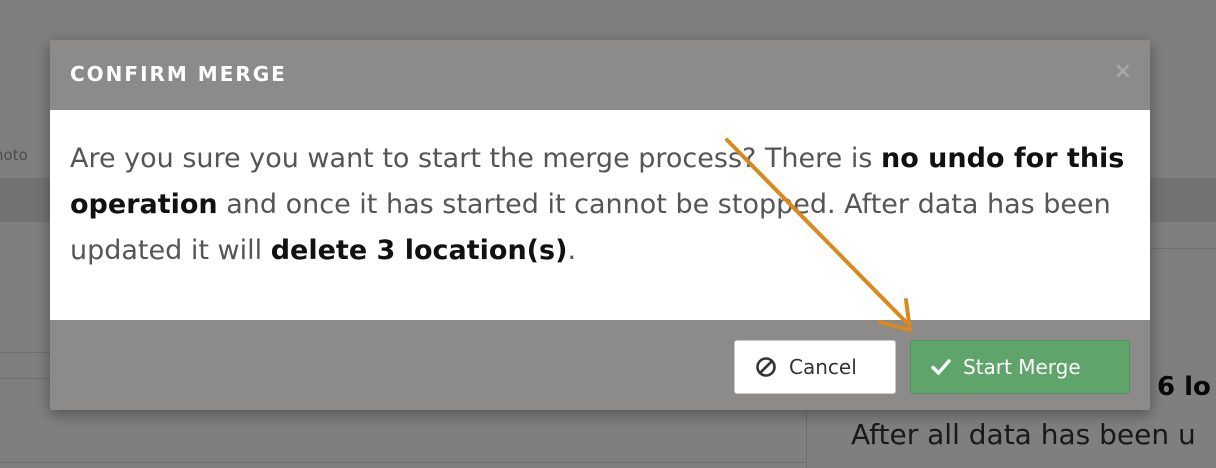 Image resolution: width=1216 pixels, height=468 pixels. Describe the element at coordinates (823, 367) in the screenshot. I see `cancel-label: Cancel` at that location.